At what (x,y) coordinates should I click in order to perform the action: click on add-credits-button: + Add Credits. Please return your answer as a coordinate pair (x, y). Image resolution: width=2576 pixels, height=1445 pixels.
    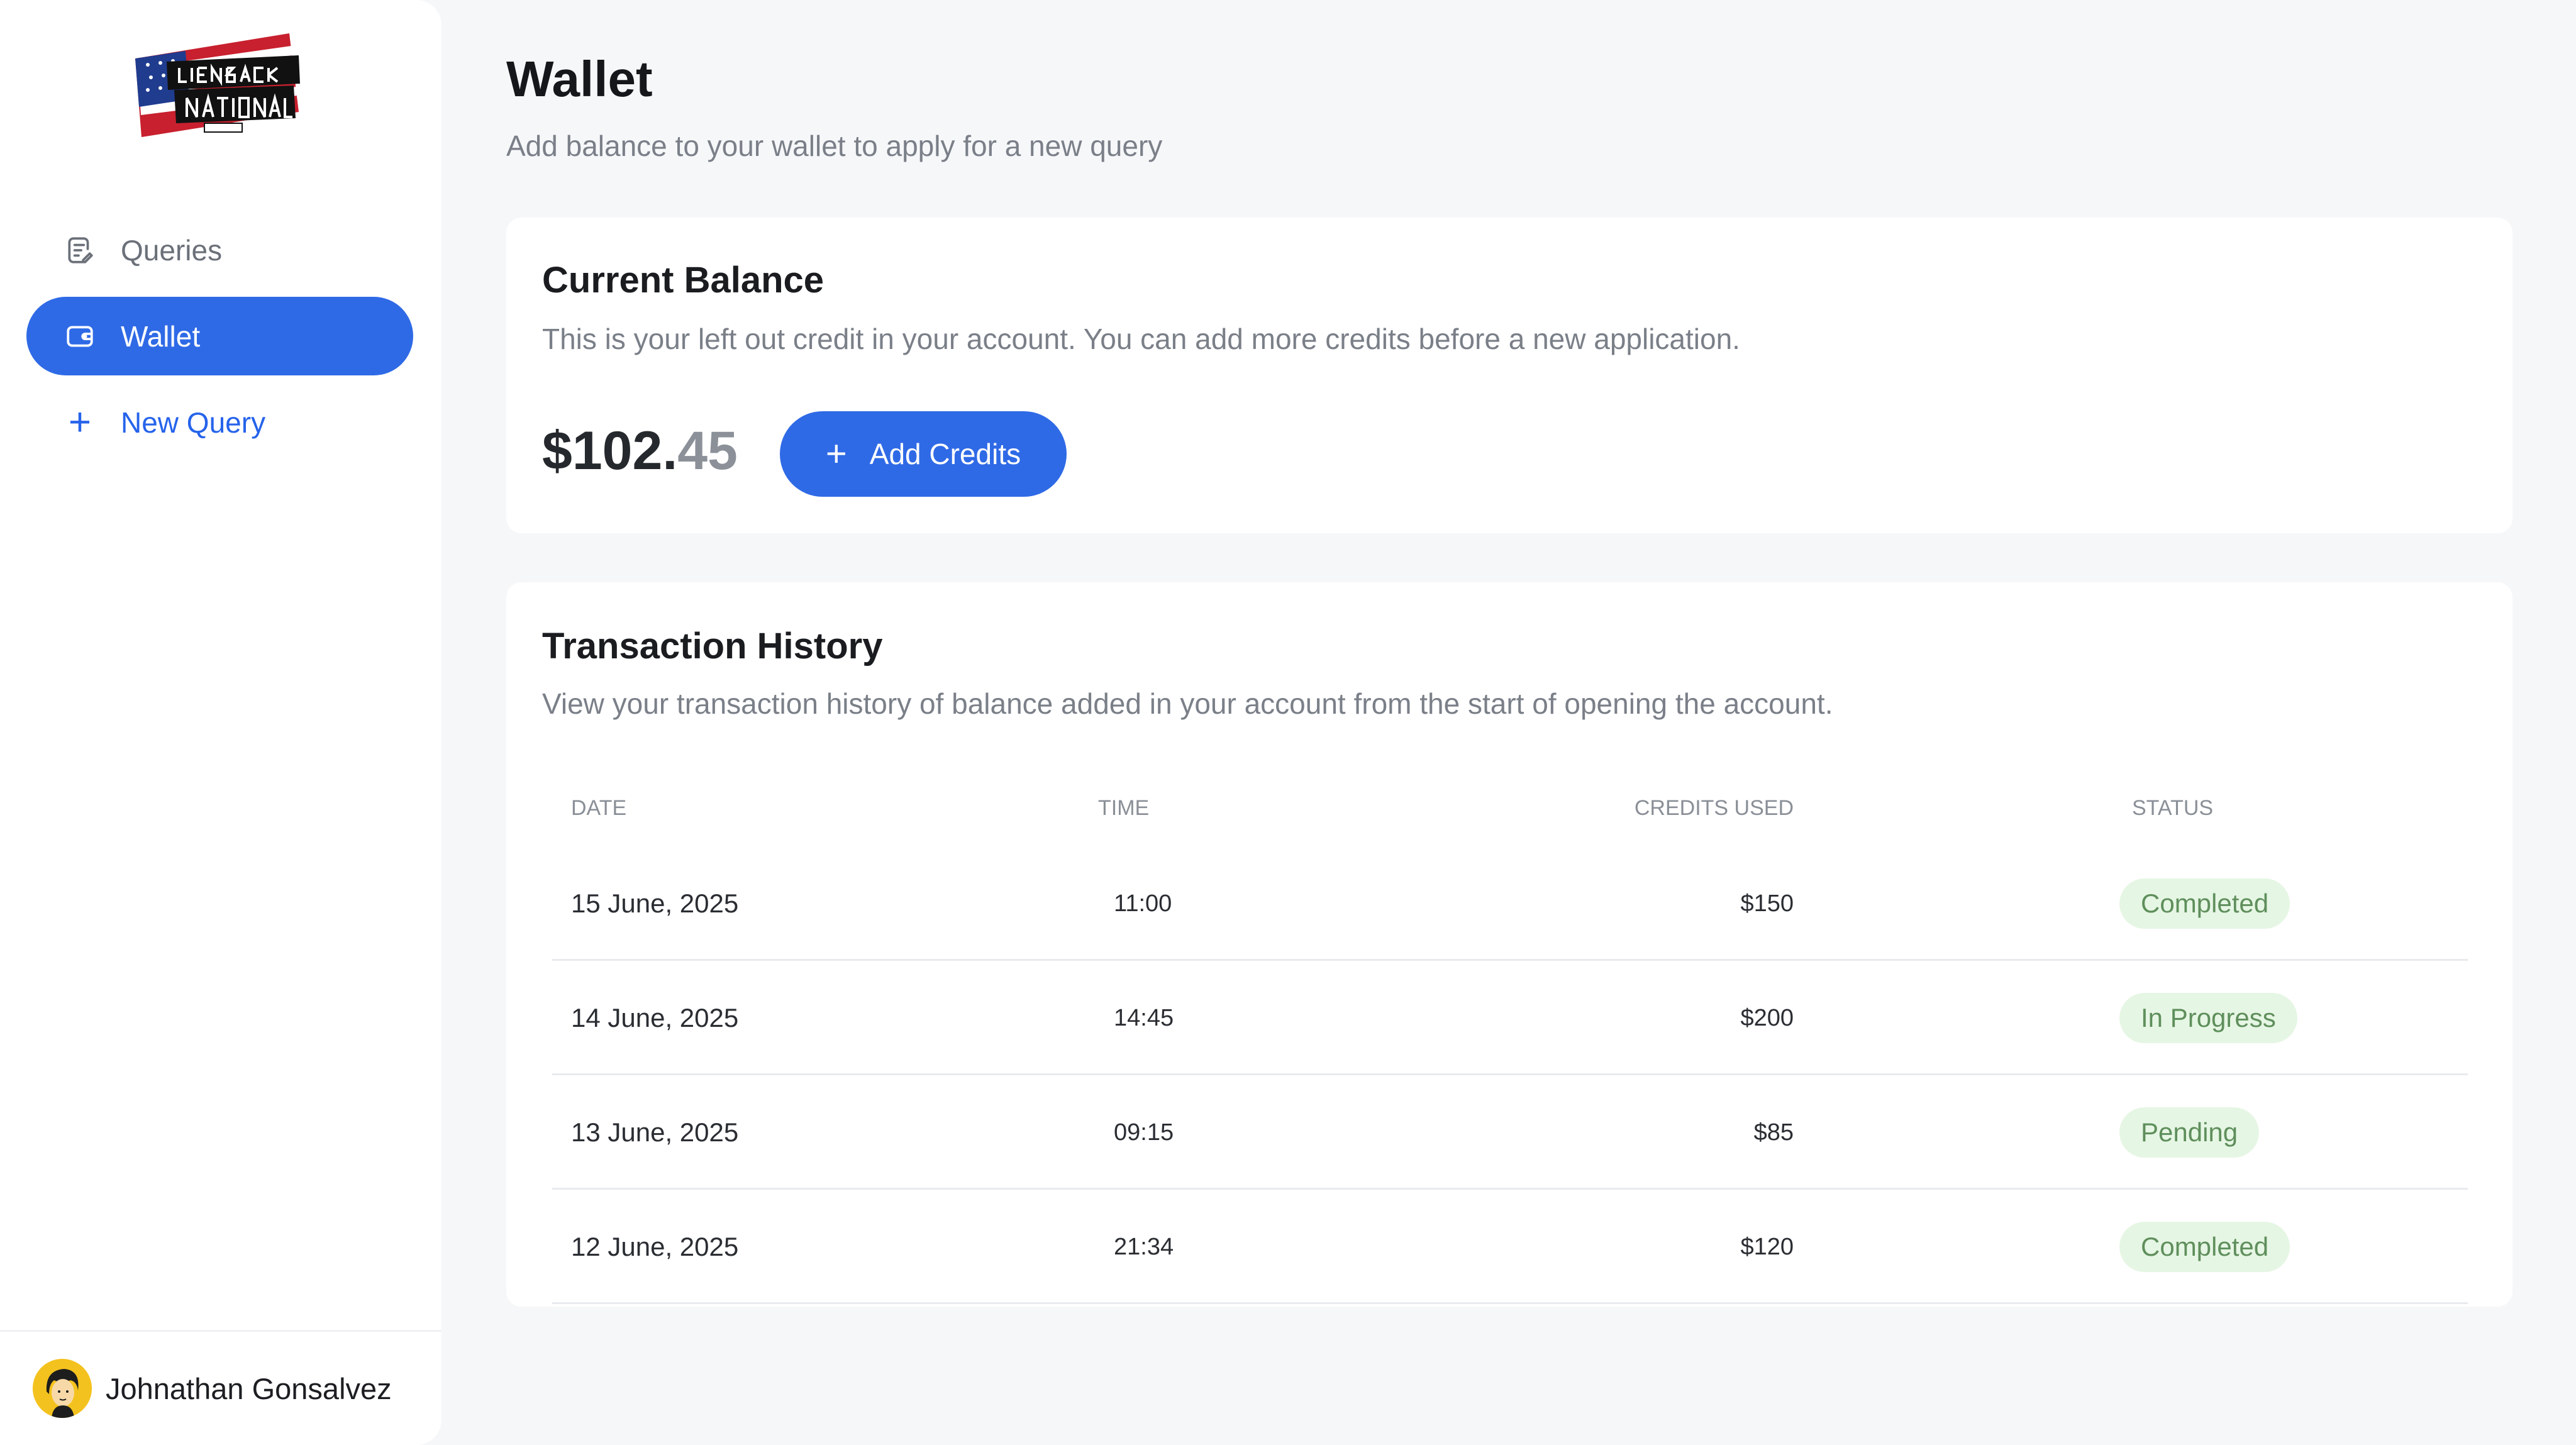
    Looking at the image, I should click on (923, 454).